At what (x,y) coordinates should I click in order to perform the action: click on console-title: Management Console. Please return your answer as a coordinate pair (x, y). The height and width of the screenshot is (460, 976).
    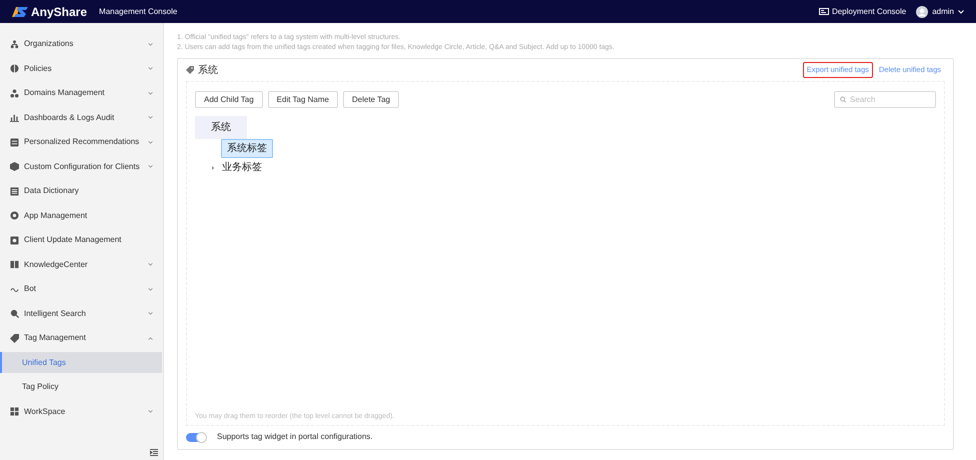
    Looking at the image, I should click on (138, 12).